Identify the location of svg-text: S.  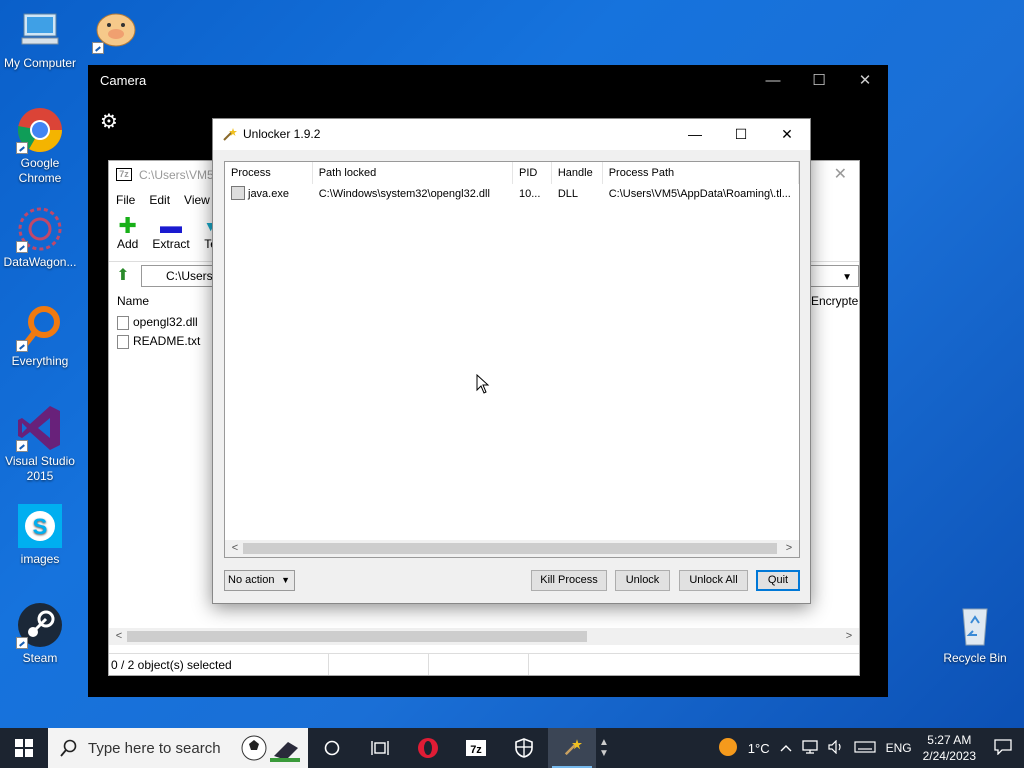
(40, 526).